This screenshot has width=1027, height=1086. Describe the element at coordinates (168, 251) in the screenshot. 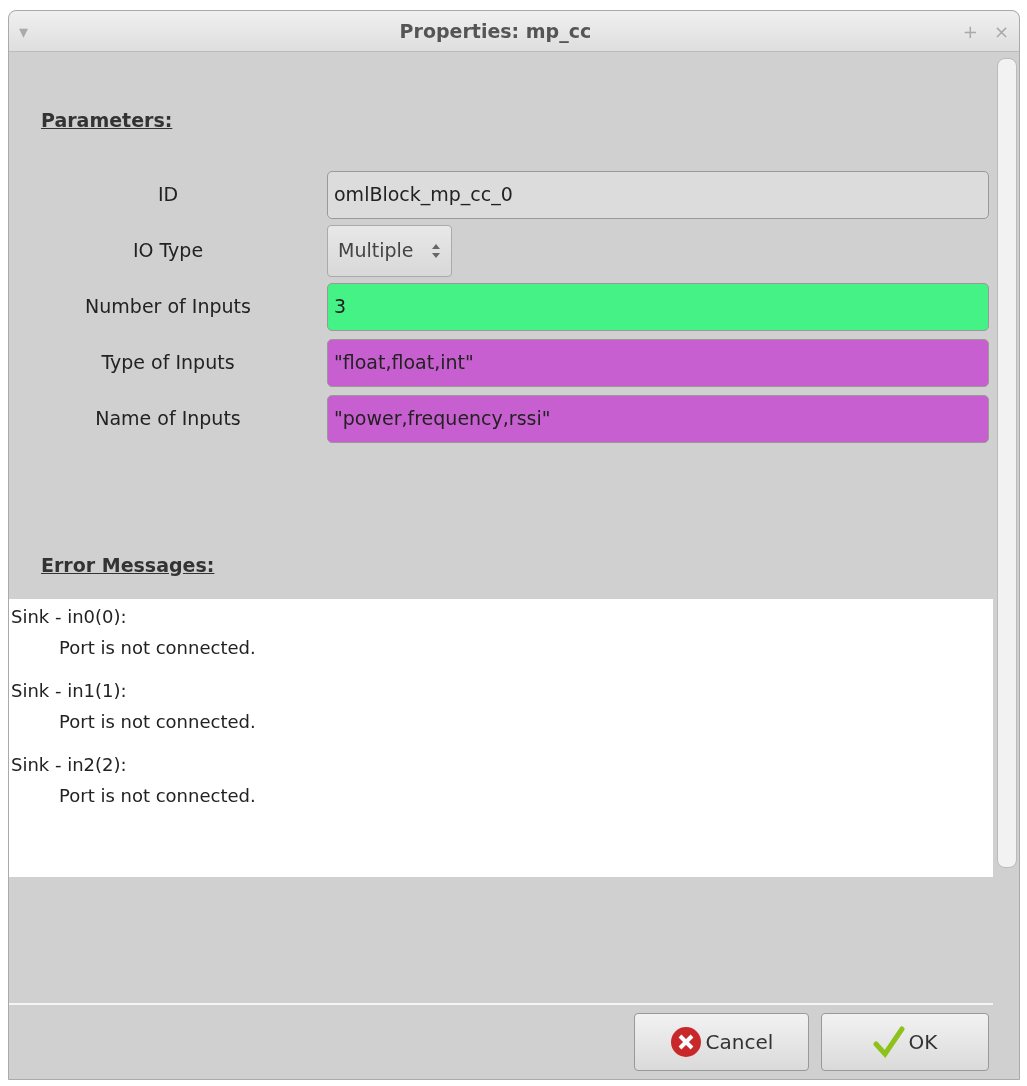

I see `field-label: IO Type` at that location.